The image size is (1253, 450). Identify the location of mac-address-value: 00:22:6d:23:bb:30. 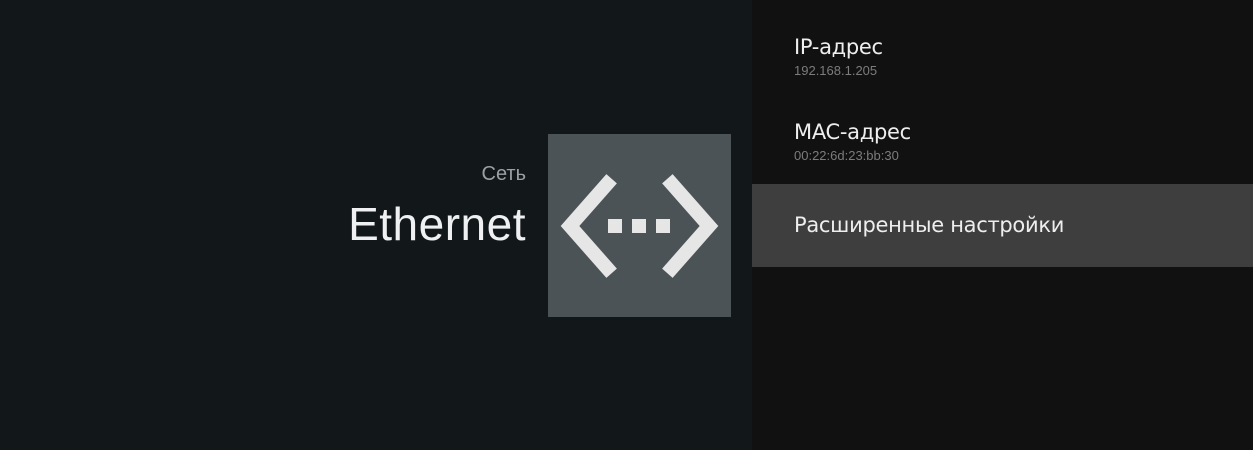
(846, 155).